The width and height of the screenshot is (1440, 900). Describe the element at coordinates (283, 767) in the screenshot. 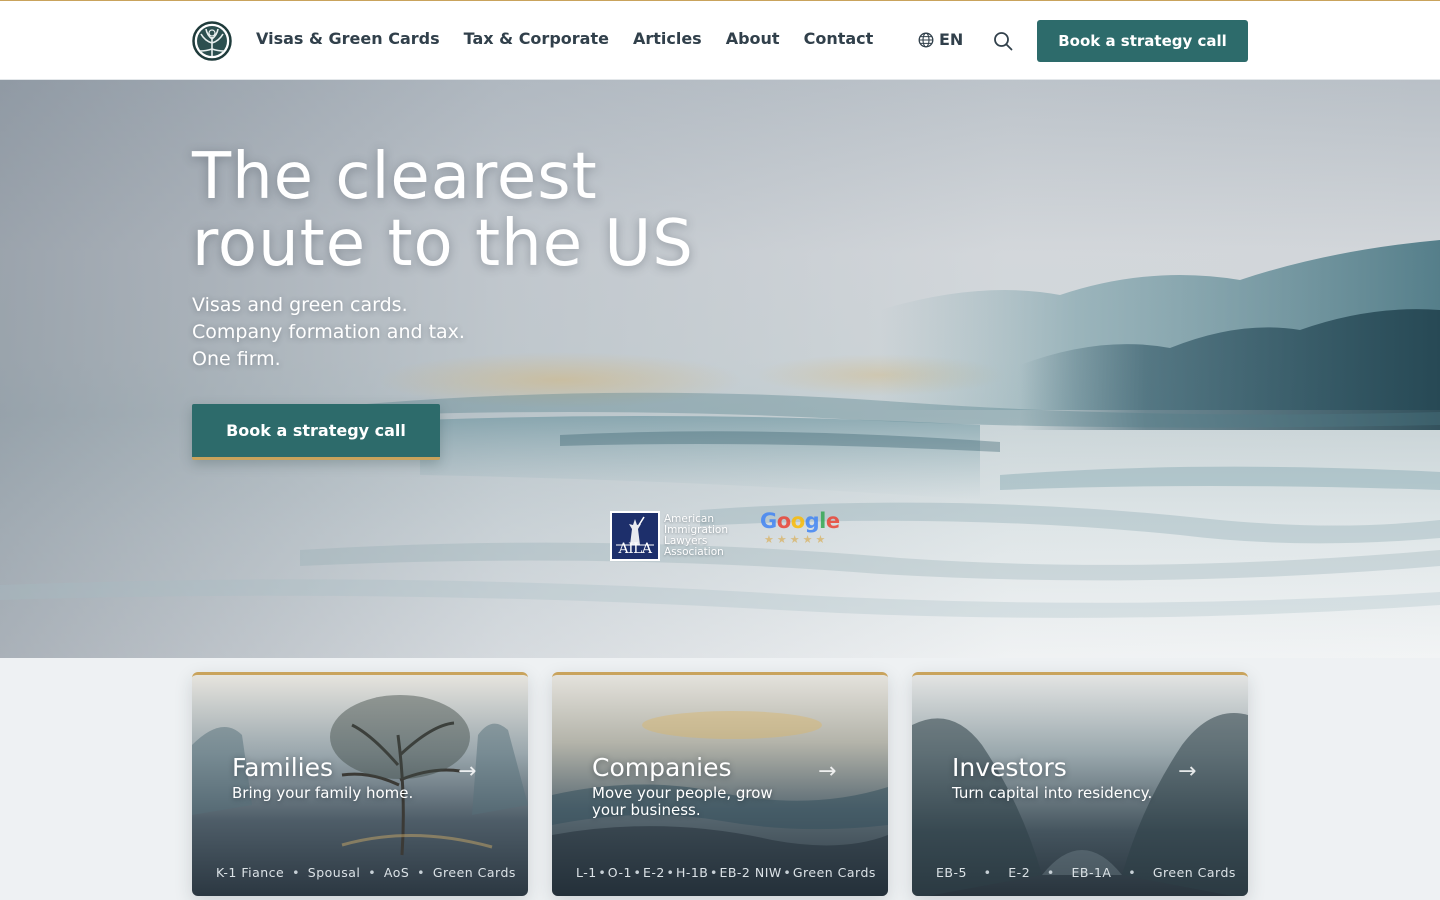

I see `card-families-title: Families` at that location.